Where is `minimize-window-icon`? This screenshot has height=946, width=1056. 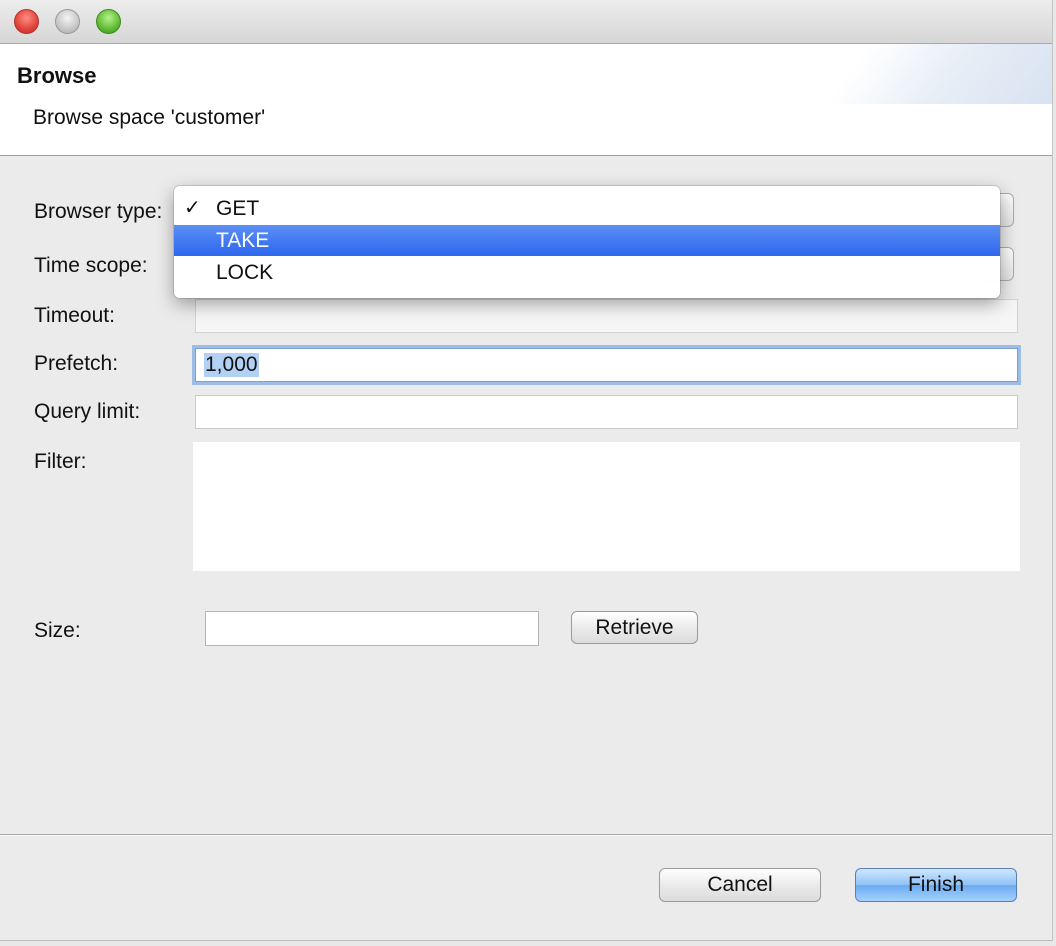 minimize-window-icon is located at coordinates (67, 21).